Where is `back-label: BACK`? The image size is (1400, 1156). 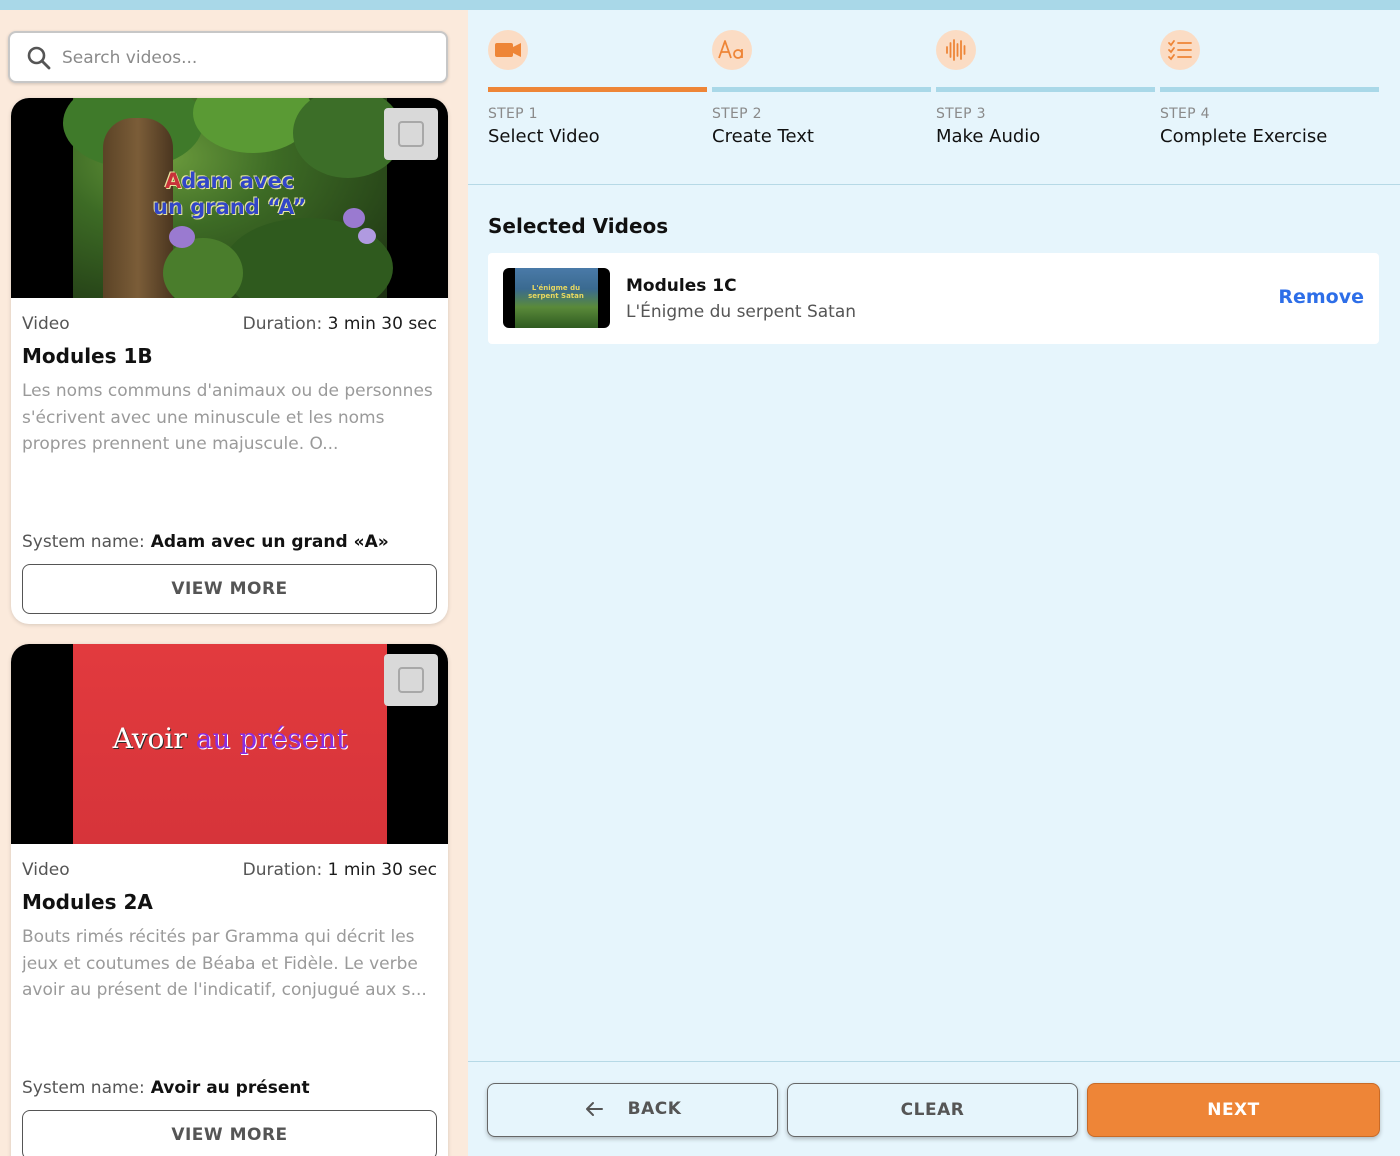 back-label: BACK is located at coordinates (654, 1108).